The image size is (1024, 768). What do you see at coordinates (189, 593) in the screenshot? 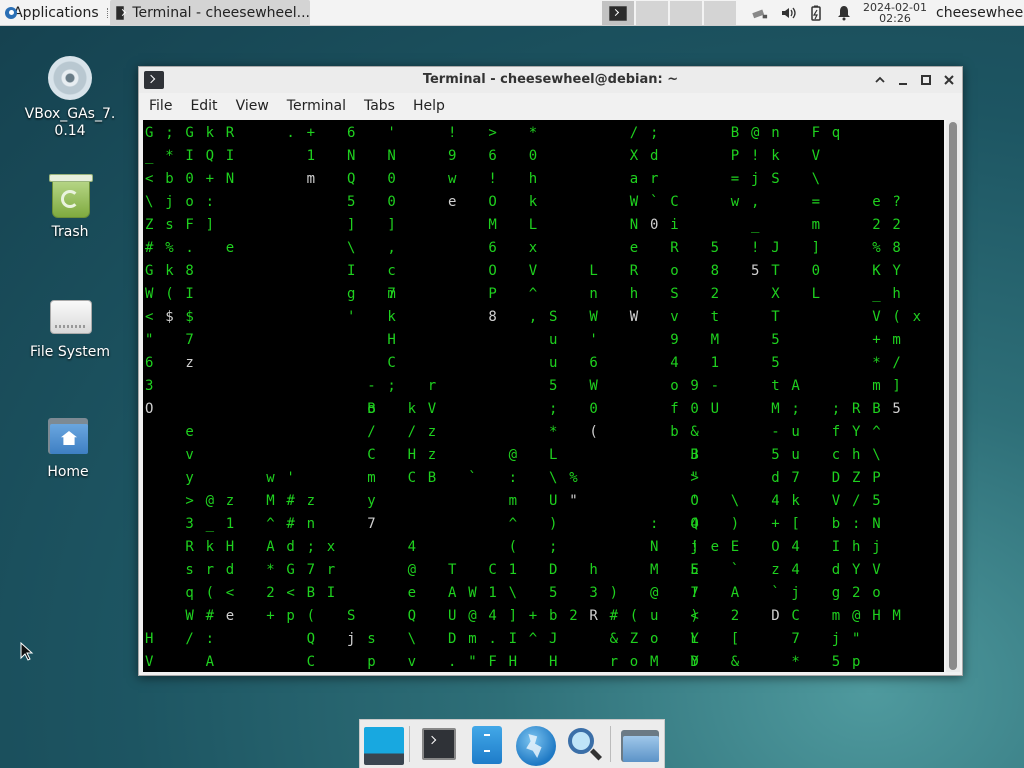
I see `matrix-char: q` at bounding box center [189, 593].